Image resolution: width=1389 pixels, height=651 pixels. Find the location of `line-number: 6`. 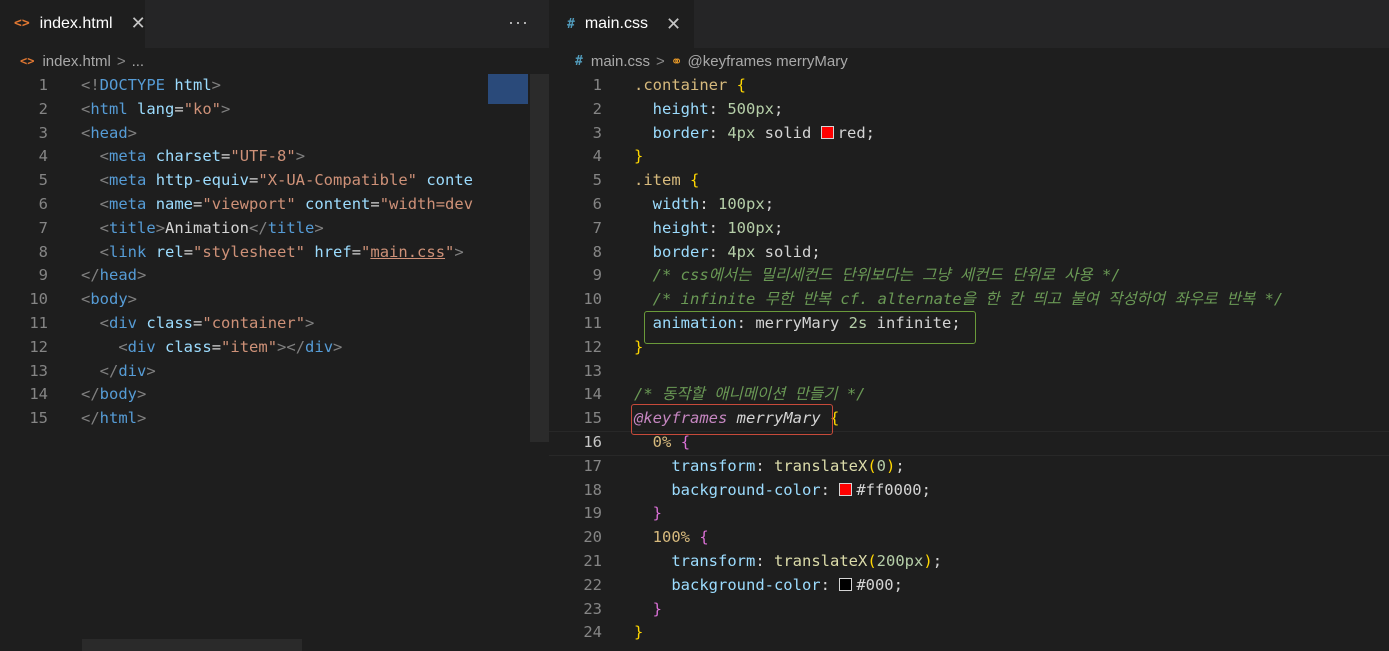

line-number: 6 is located at coordinates (43, 204).